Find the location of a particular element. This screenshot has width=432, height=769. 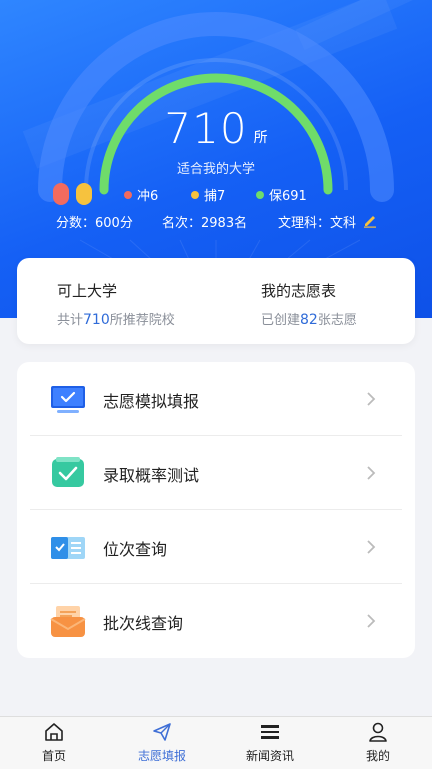

category-legend: 冲6 捕7 保691 is located at coordinates (216, 194).